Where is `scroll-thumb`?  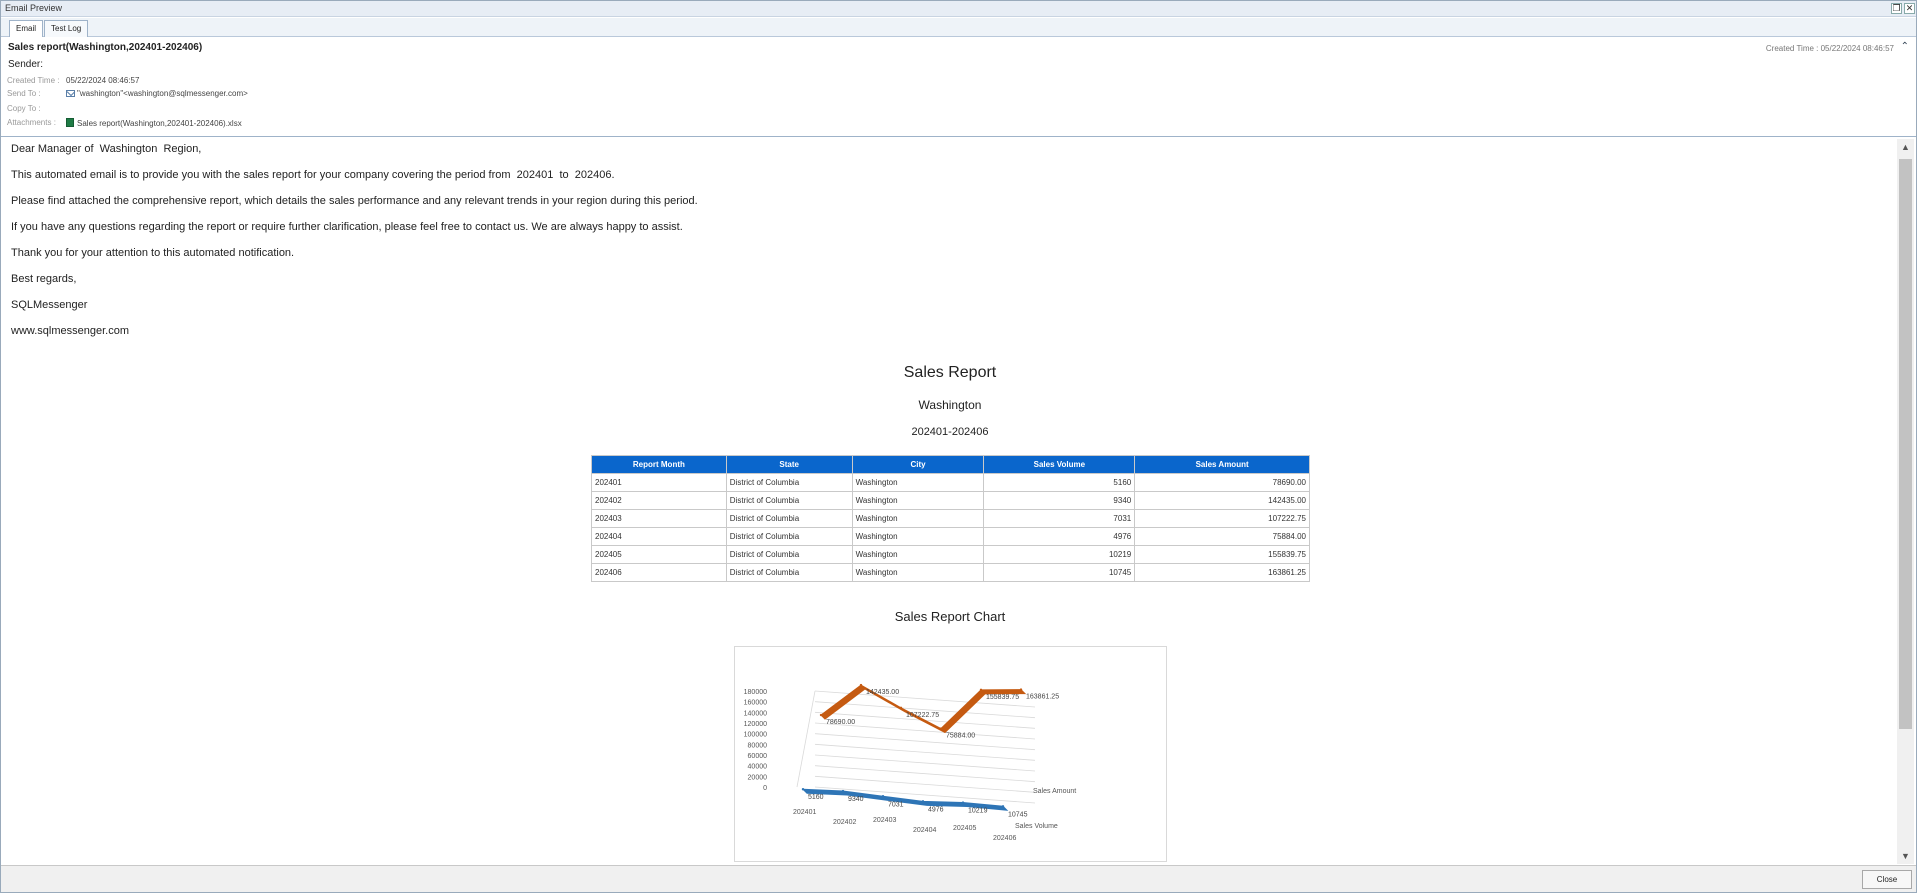
scroll-thumb is located at coordinates (1905, 444).